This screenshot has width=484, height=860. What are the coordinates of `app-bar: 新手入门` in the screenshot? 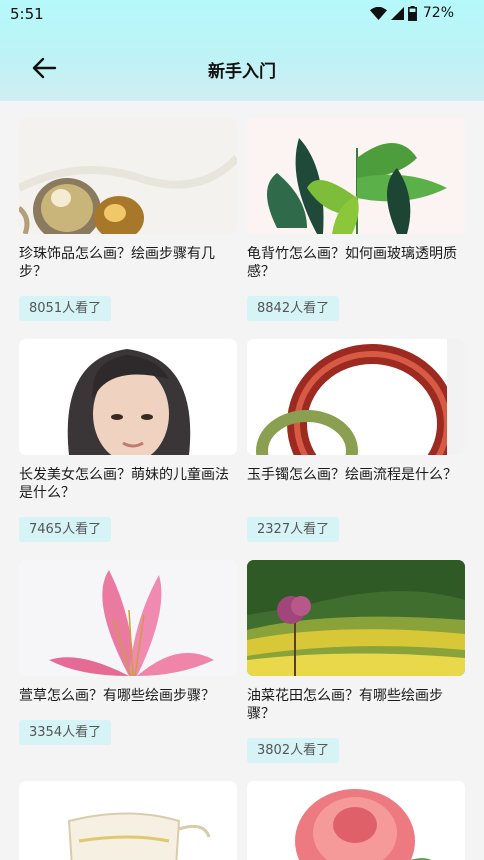 It's located at (242, 64).